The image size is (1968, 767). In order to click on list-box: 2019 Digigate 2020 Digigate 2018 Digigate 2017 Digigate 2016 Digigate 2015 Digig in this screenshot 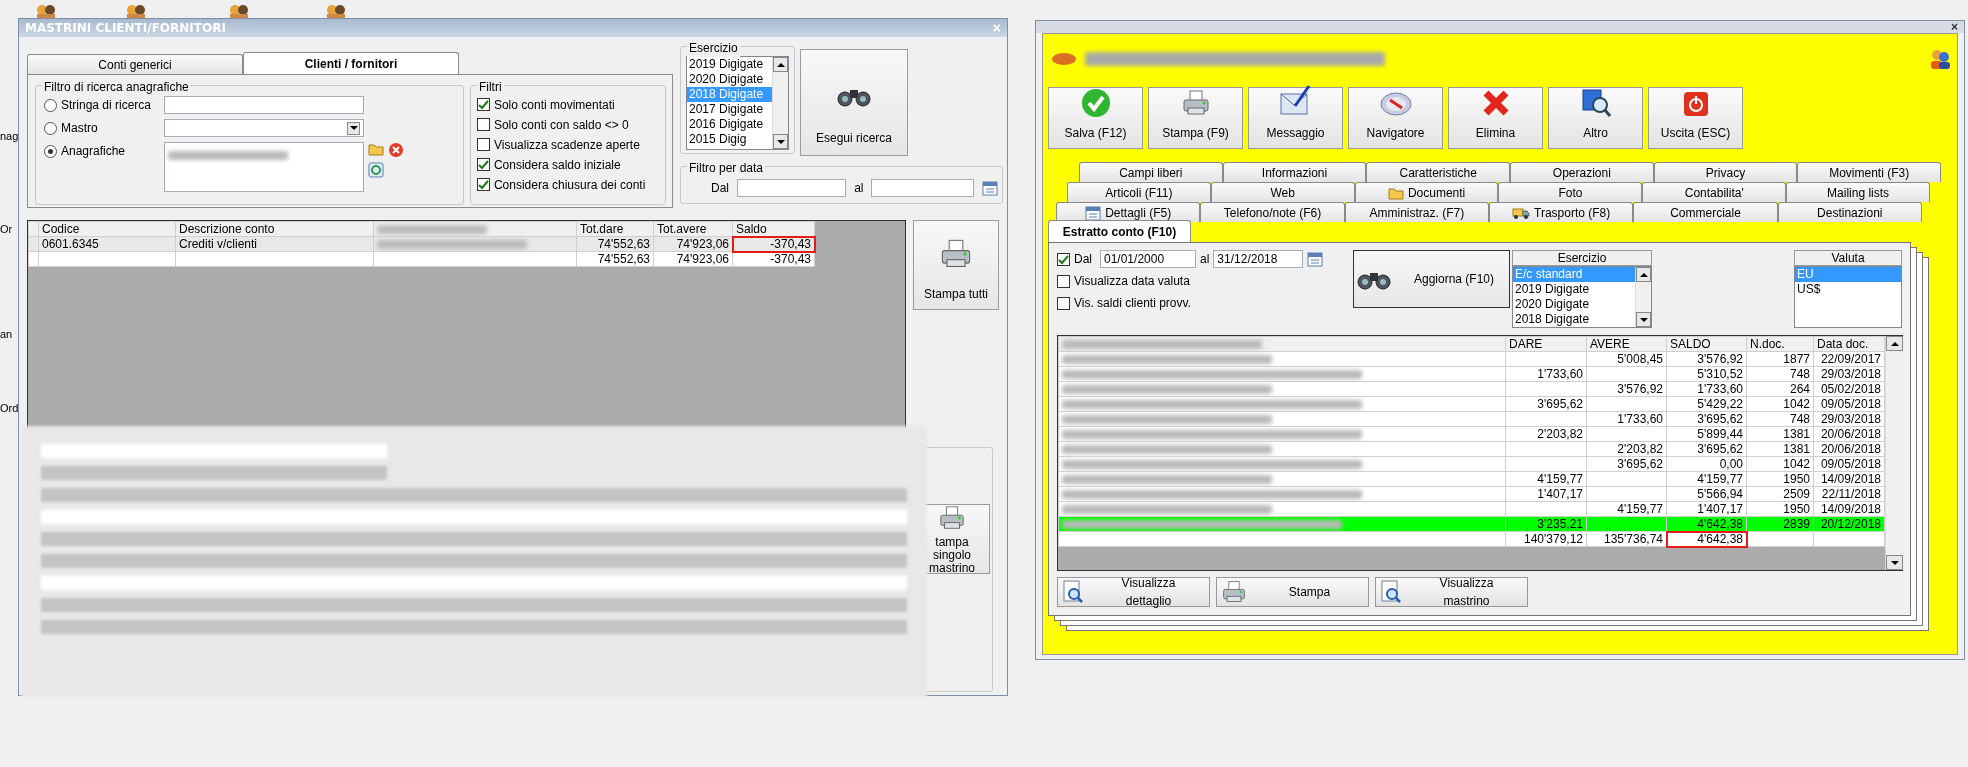, I will do `click(737, 103)`.